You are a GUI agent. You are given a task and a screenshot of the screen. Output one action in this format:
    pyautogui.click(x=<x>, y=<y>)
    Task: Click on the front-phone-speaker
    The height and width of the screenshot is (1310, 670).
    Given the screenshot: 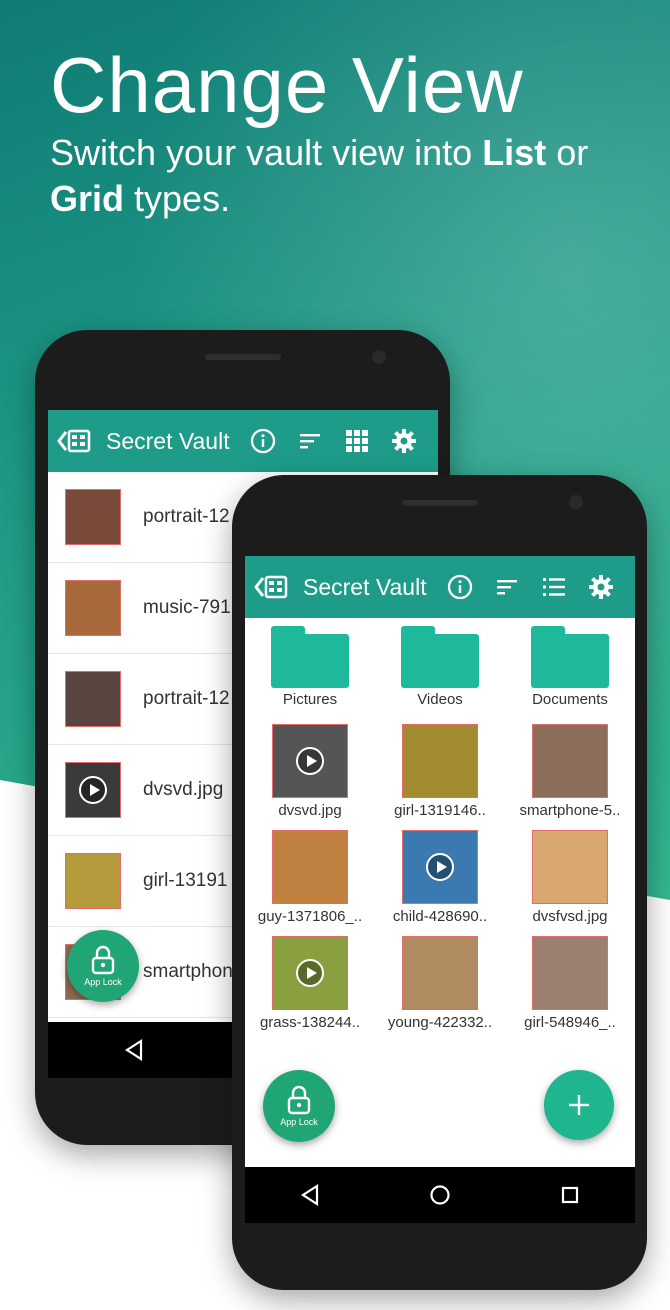 What is the action you would take?
    pyautogui.click(x=440, y=503)
    